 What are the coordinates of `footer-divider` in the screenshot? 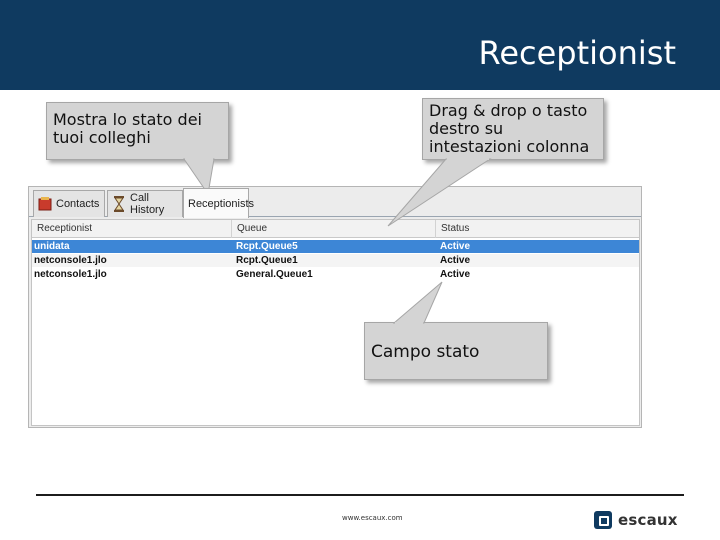 It's located at (360, 495).